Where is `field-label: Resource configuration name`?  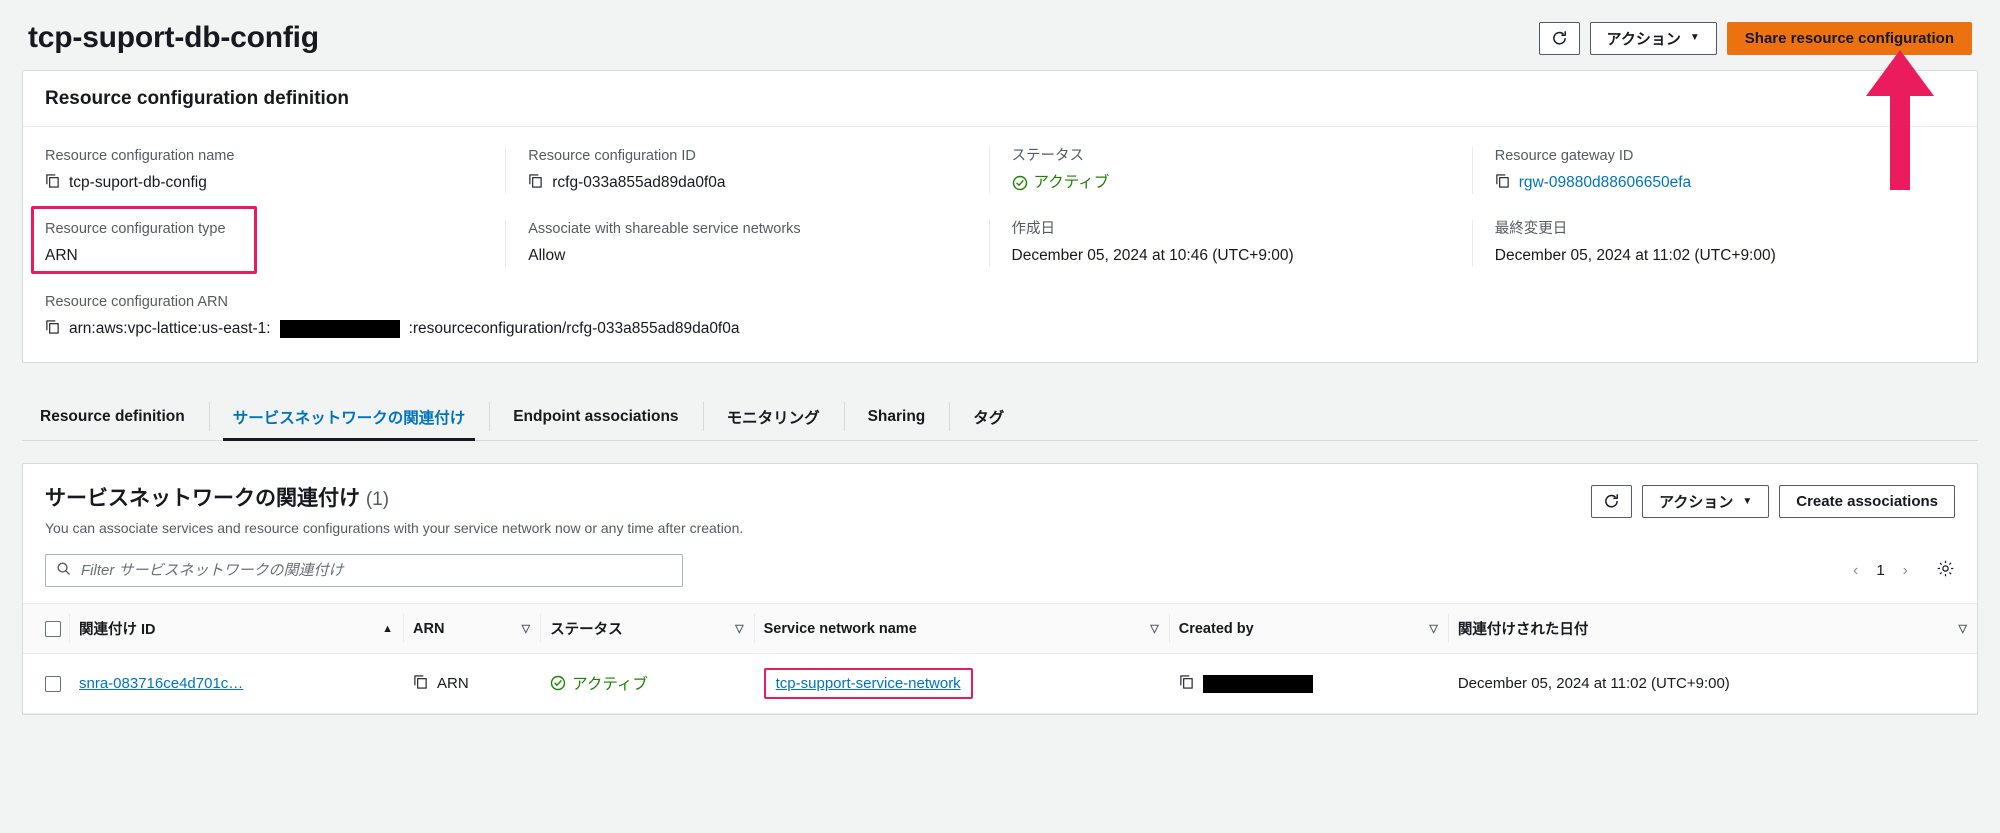
field-label: Resource configuration name is located at coordinates (140, 156).